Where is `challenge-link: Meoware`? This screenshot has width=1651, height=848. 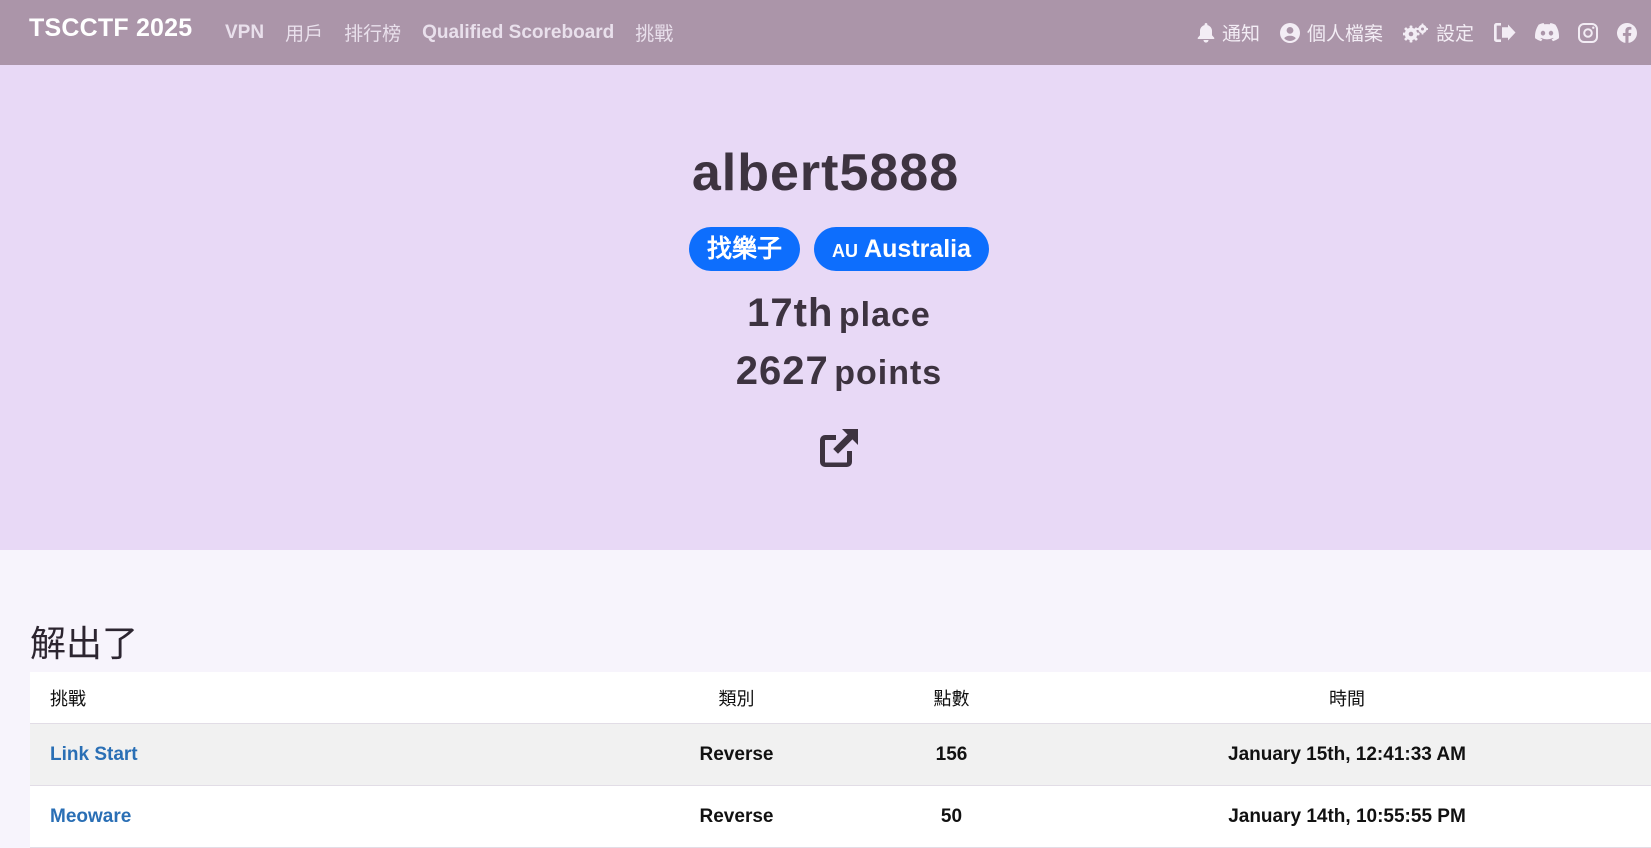 challenge-link: Meoware is located at coordinates (321, 817).